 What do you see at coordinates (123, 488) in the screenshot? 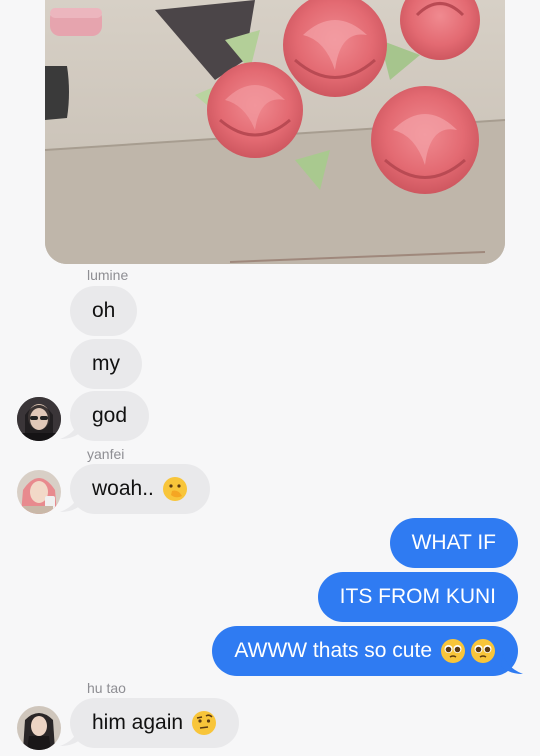
I see `message-text: woah..` at bounding box center [123, 488].